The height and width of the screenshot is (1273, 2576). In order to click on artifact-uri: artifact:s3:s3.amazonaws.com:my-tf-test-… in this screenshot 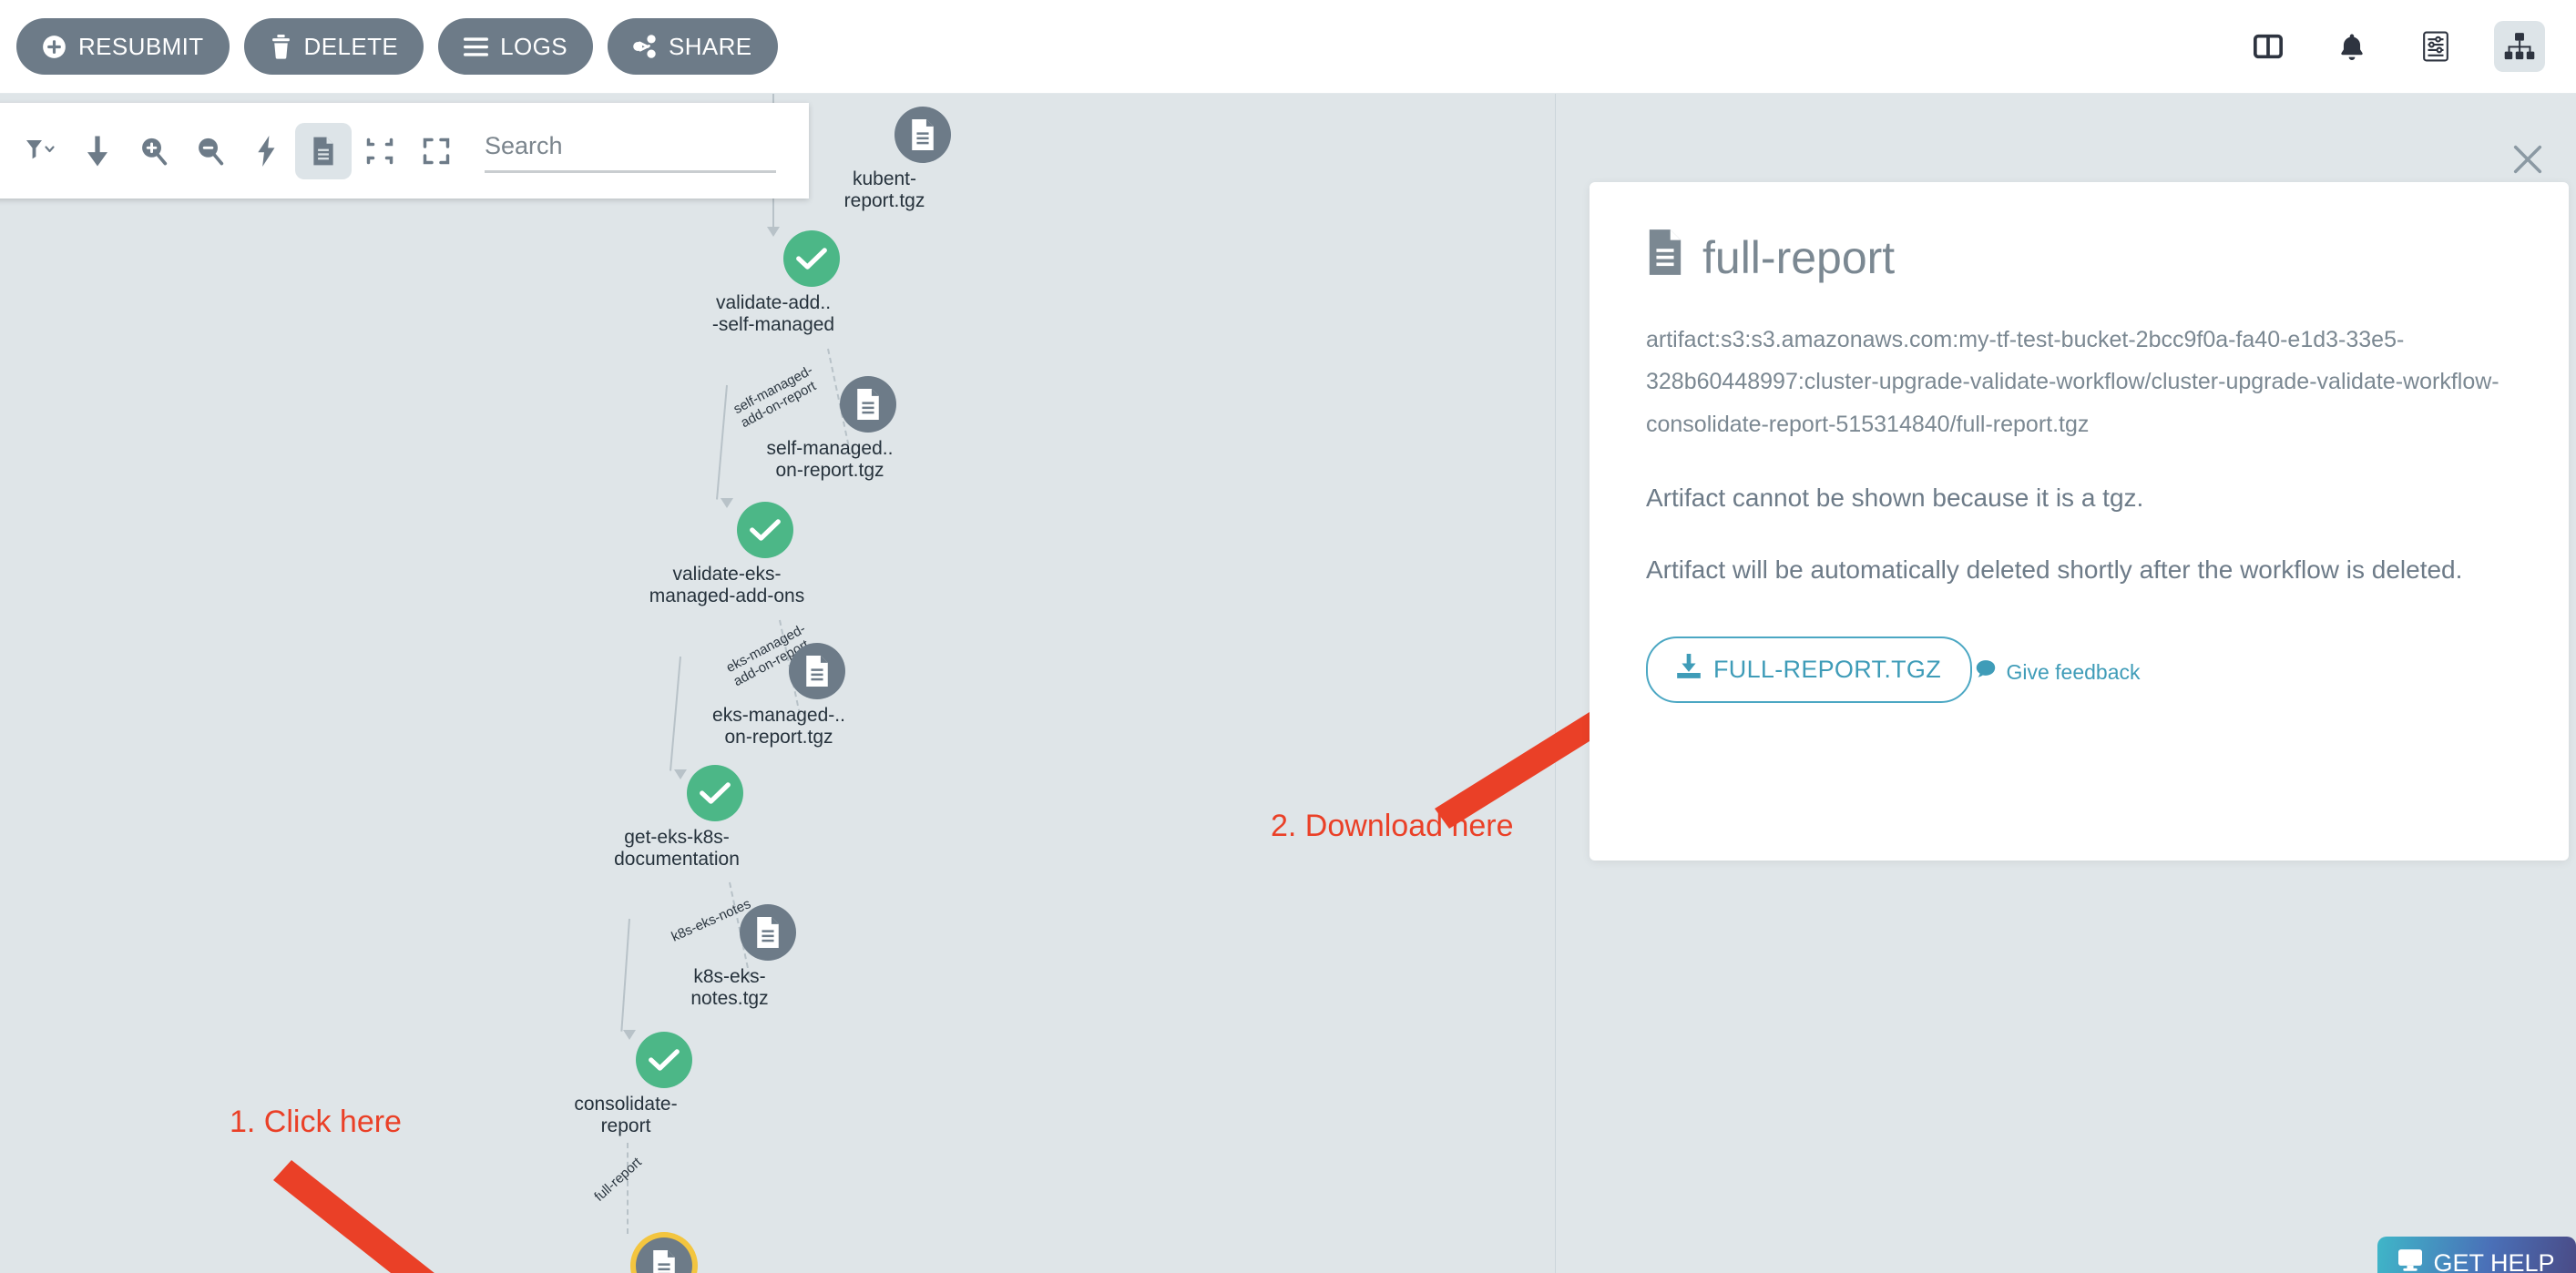, I will do `click(2073, 382)`.